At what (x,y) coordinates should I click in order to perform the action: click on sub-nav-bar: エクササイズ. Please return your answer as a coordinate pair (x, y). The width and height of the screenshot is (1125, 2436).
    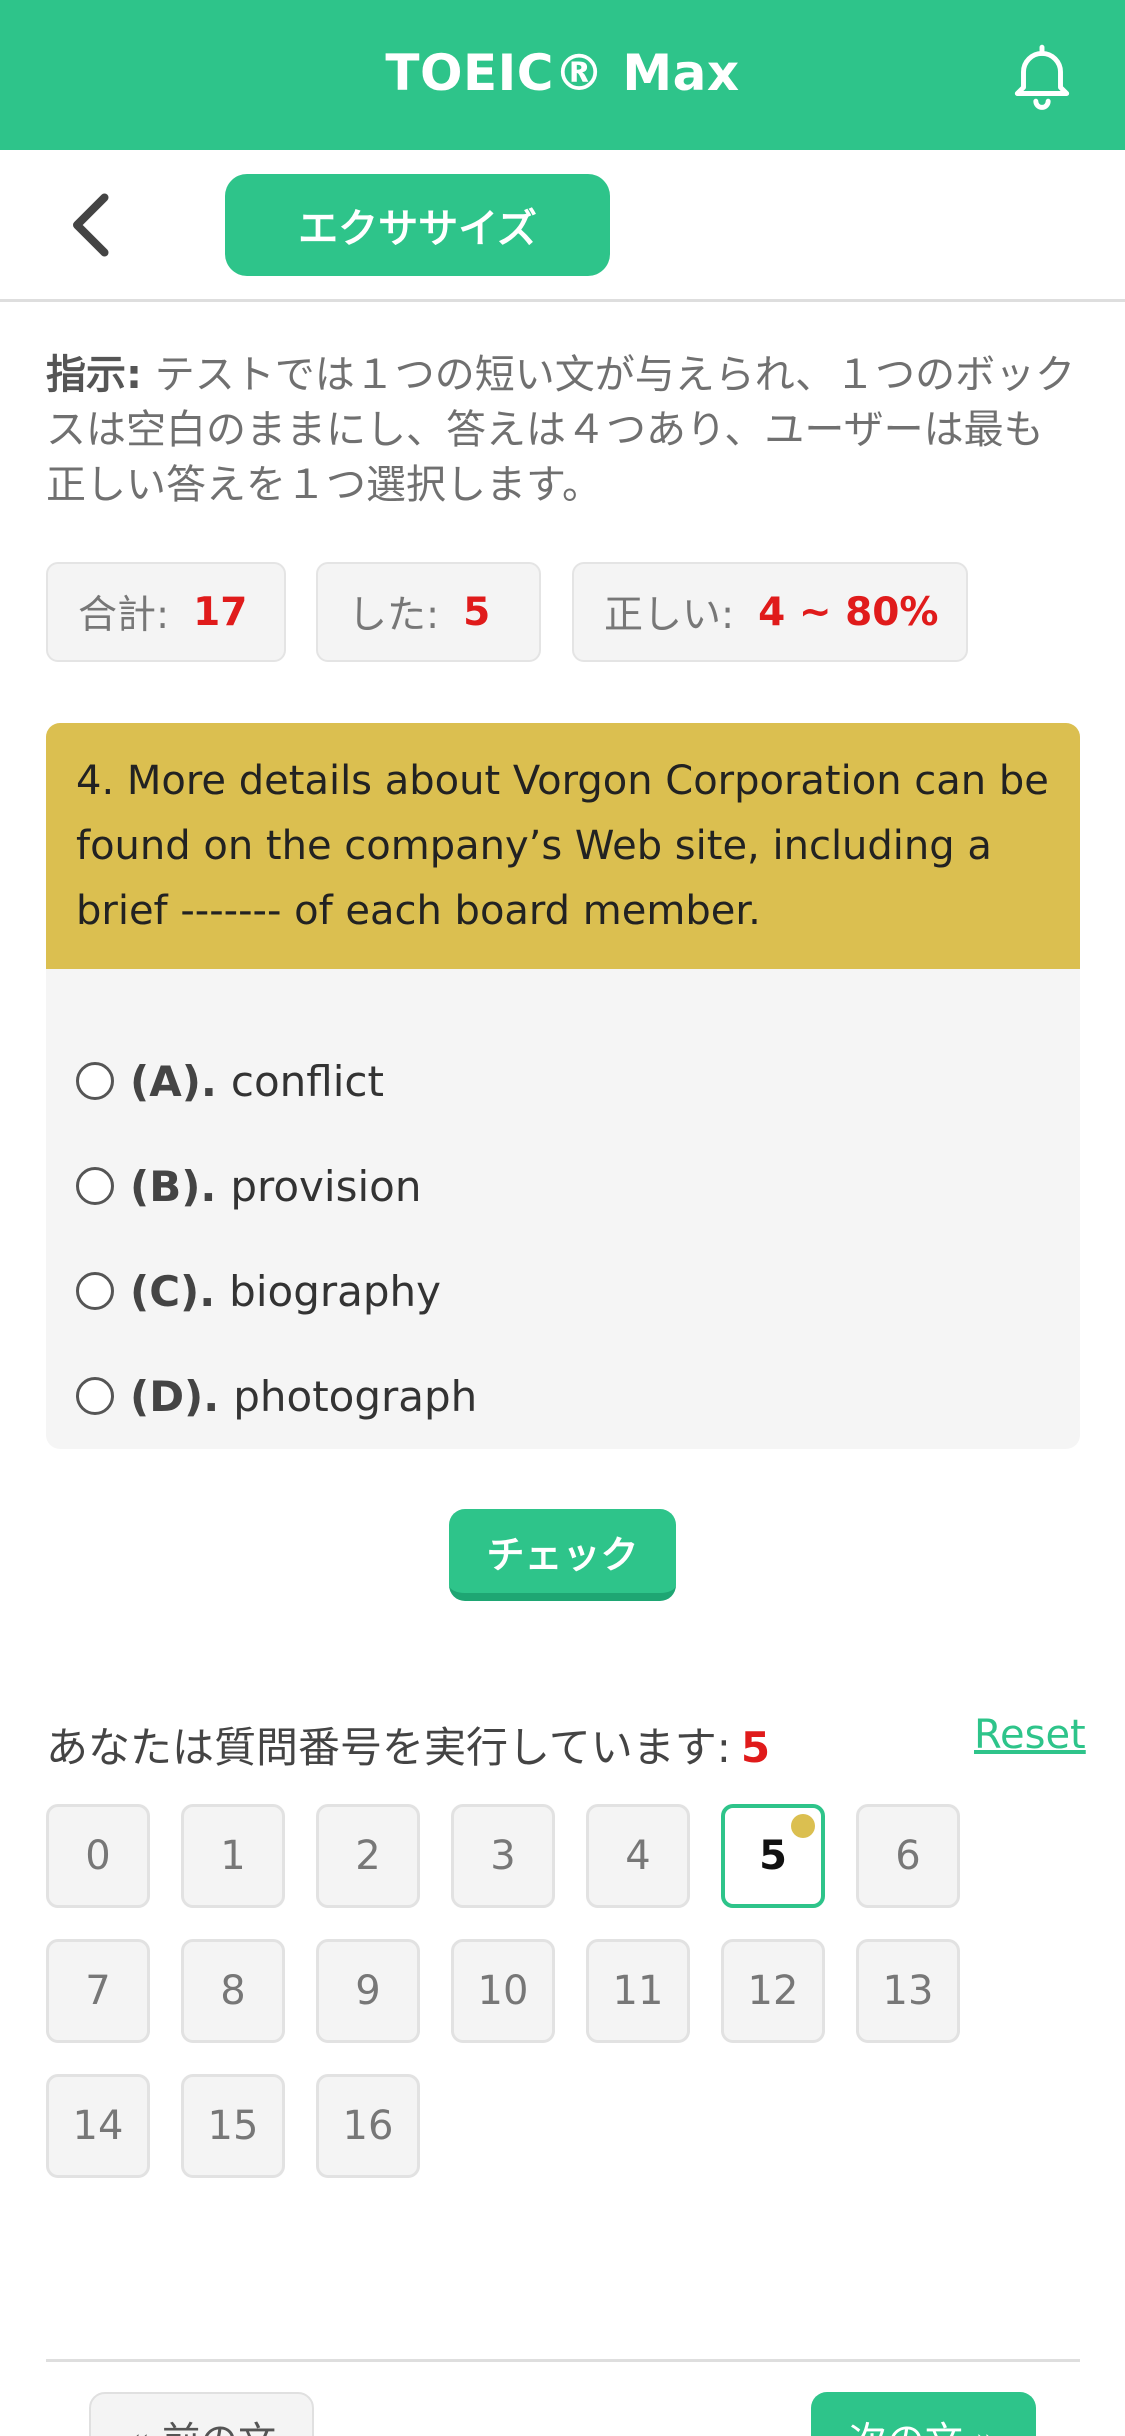
    Looking at the image, I should click on (562, 226).